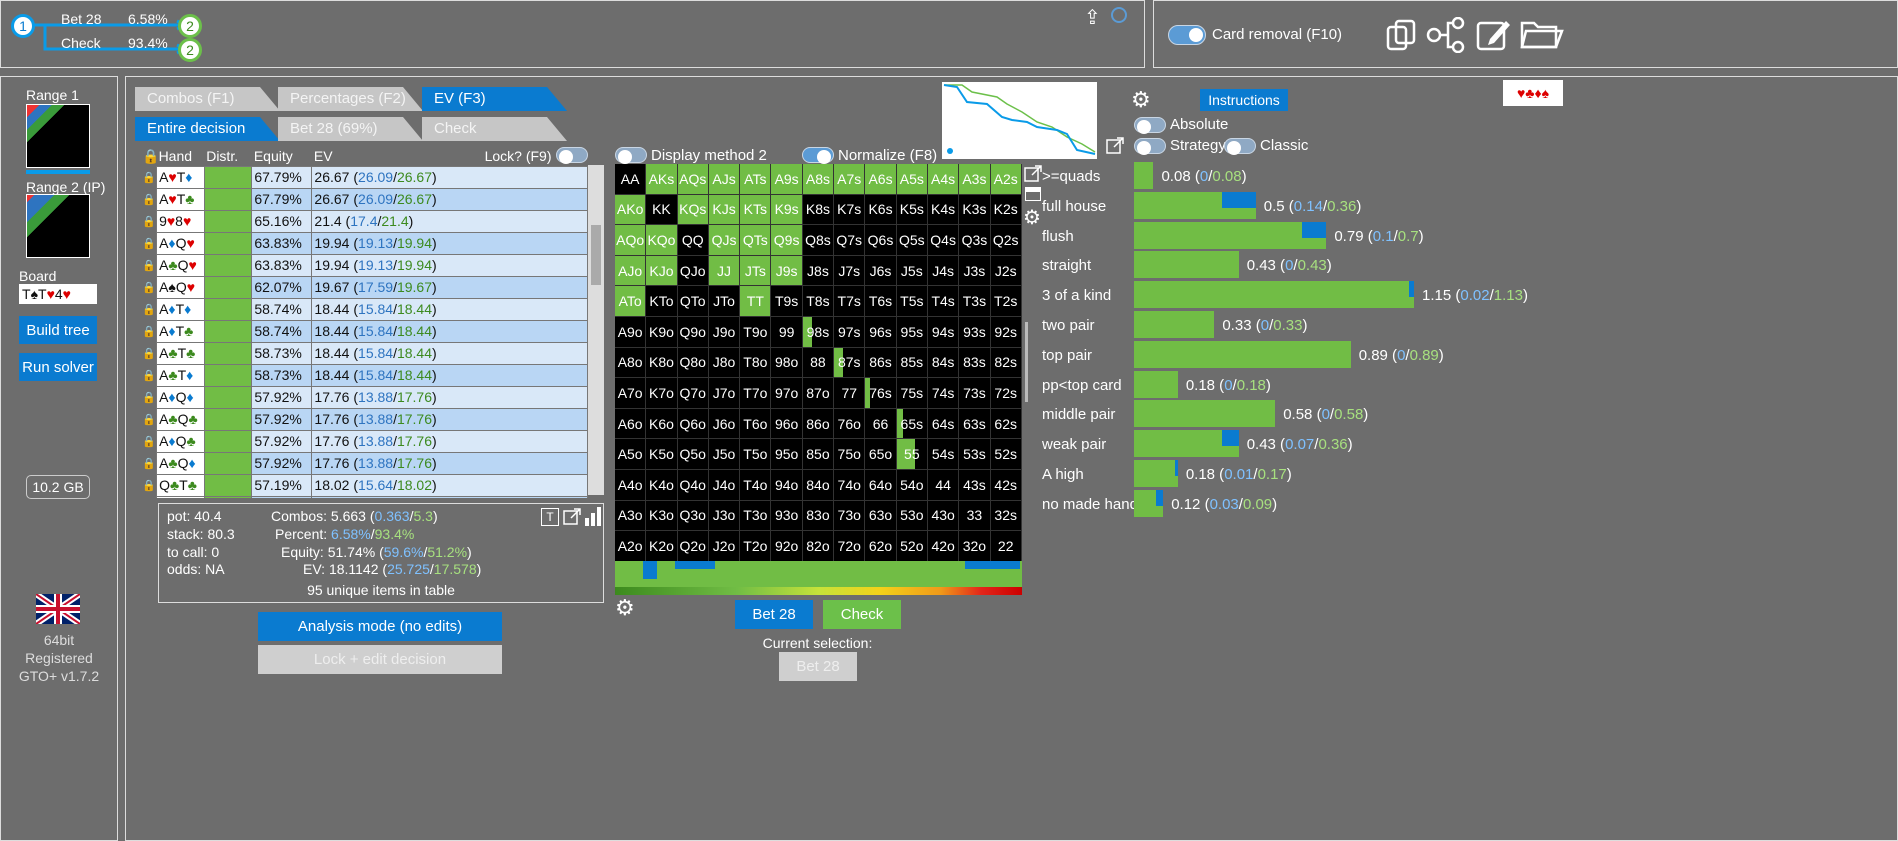  Describe the element at coordinates (912, 516) in the screenshot. I see `matrix-cell: 53o` at that location.